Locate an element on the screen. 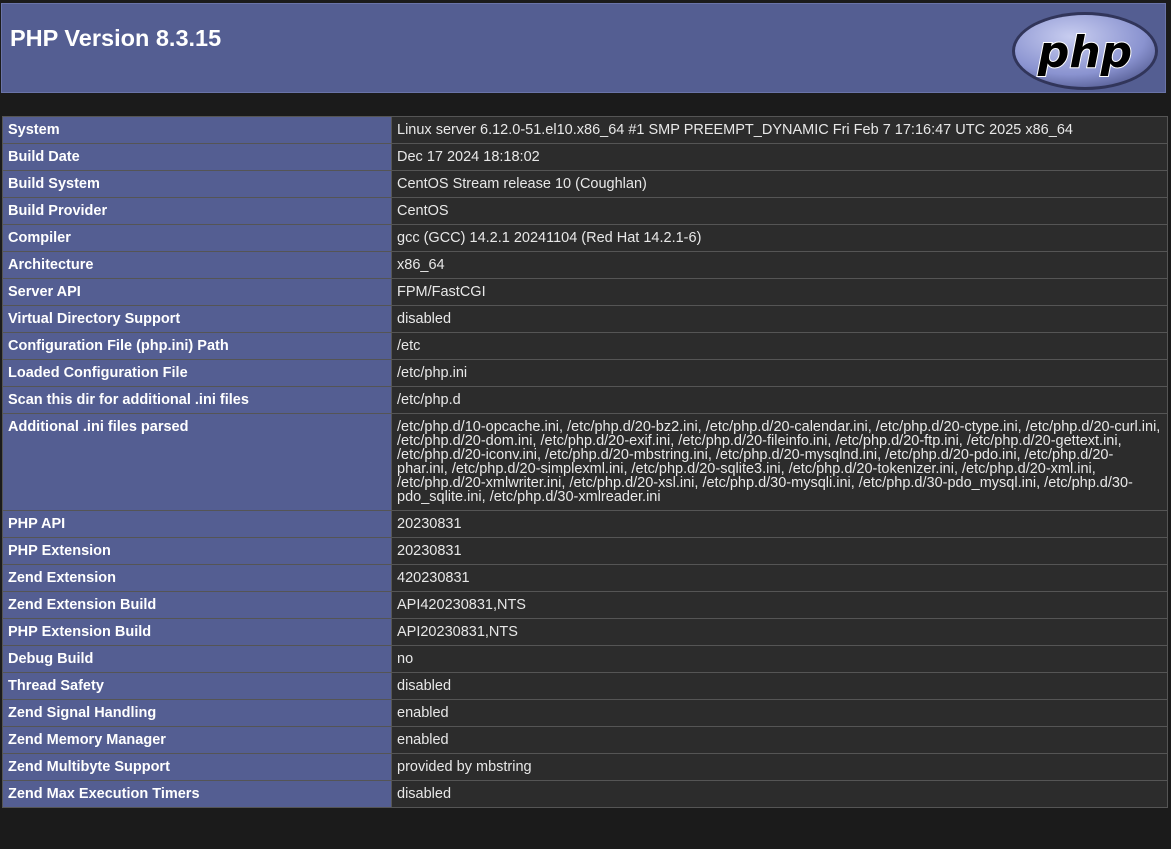 The image size is (1171, 849). php-logo-icon: php is located at coordinates (1085, 51).